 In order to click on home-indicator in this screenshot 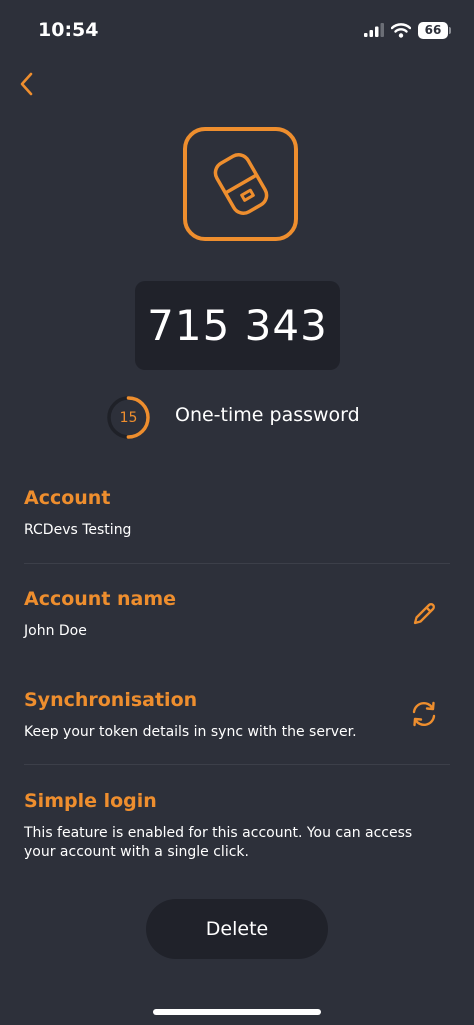, I will do `click(237, 1012)`.